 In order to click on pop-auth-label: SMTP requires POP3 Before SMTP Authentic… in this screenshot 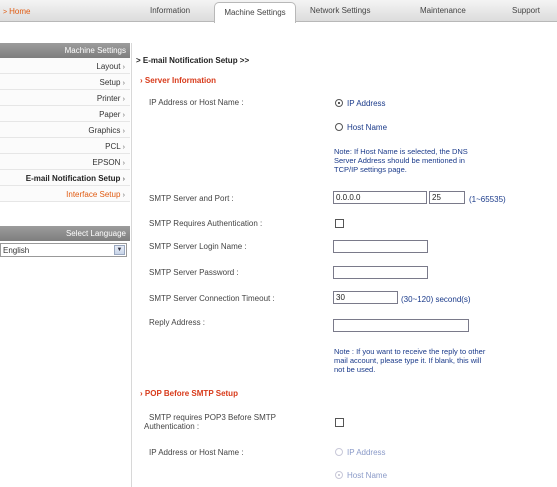, I will do `click(210, 422)`.